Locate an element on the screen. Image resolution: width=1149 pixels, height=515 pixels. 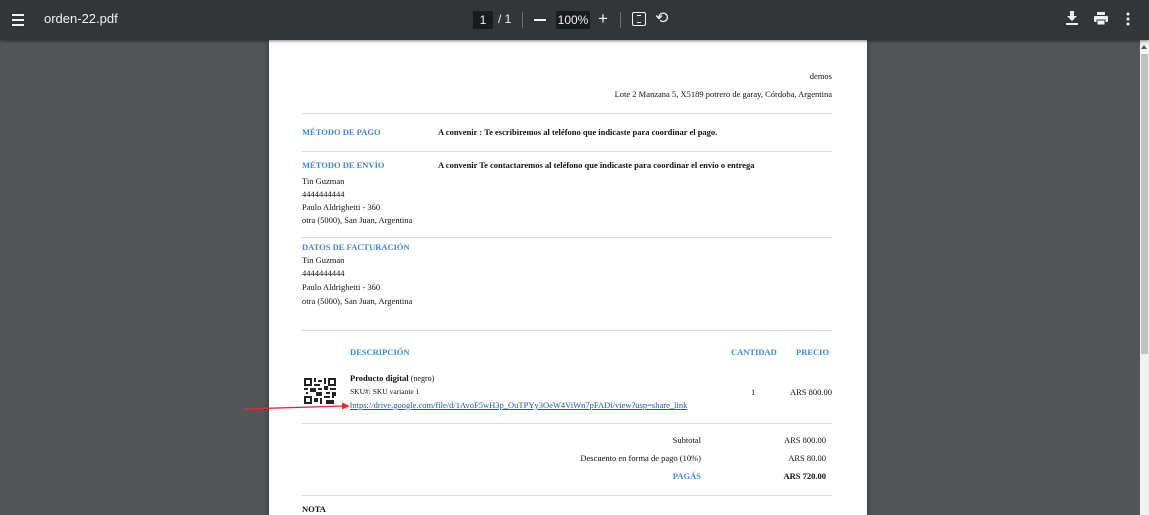
item-quantity: 1 is located at coordinates (753, 392).